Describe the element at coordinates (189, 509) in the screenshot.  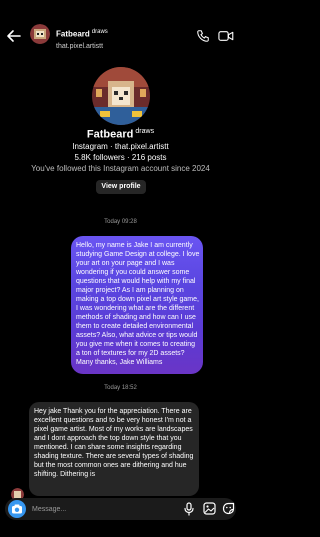
I see `microphone-icon` at that location.